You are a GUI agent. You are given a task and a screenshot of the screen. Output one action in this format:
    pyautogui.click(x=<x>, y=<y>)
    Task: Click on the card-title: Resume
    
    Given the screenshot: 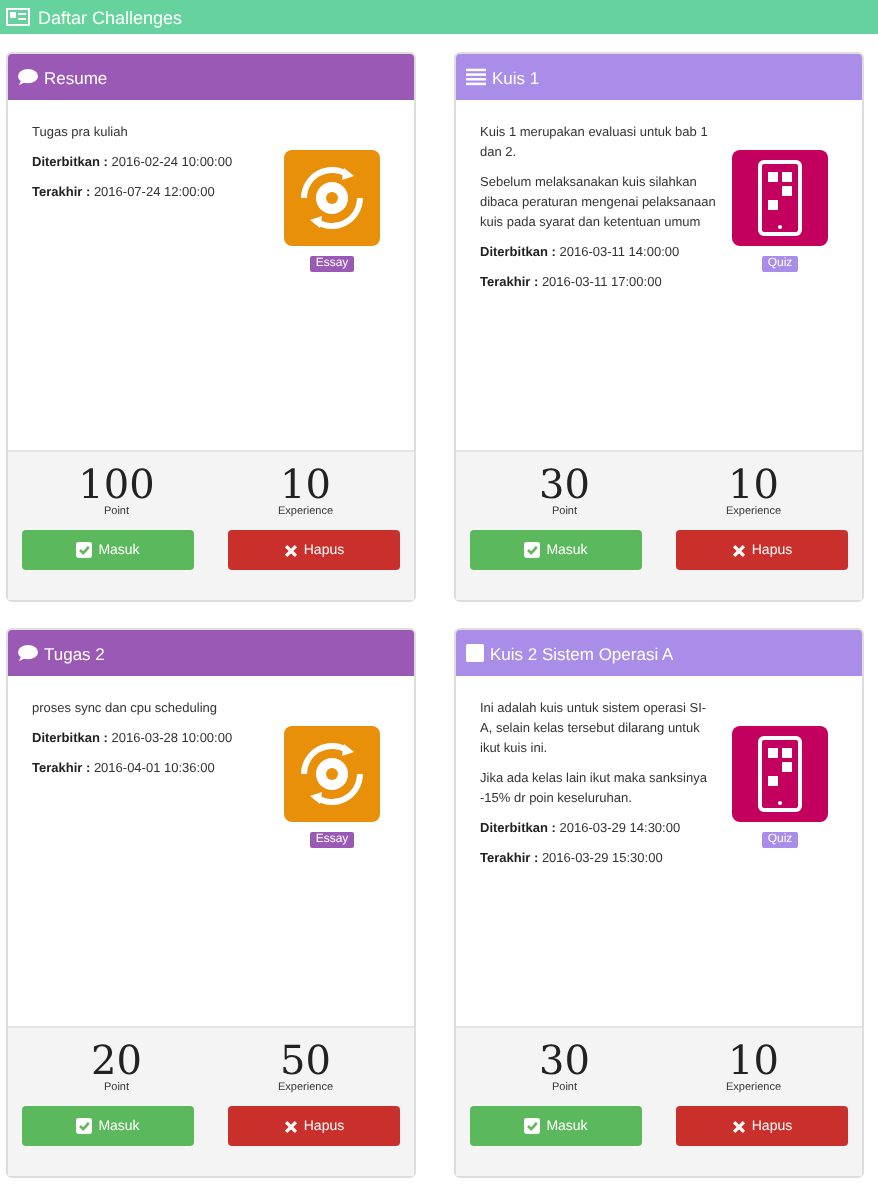 What is the action you would take?
    pyautogui.click(x=76, y=77)
    